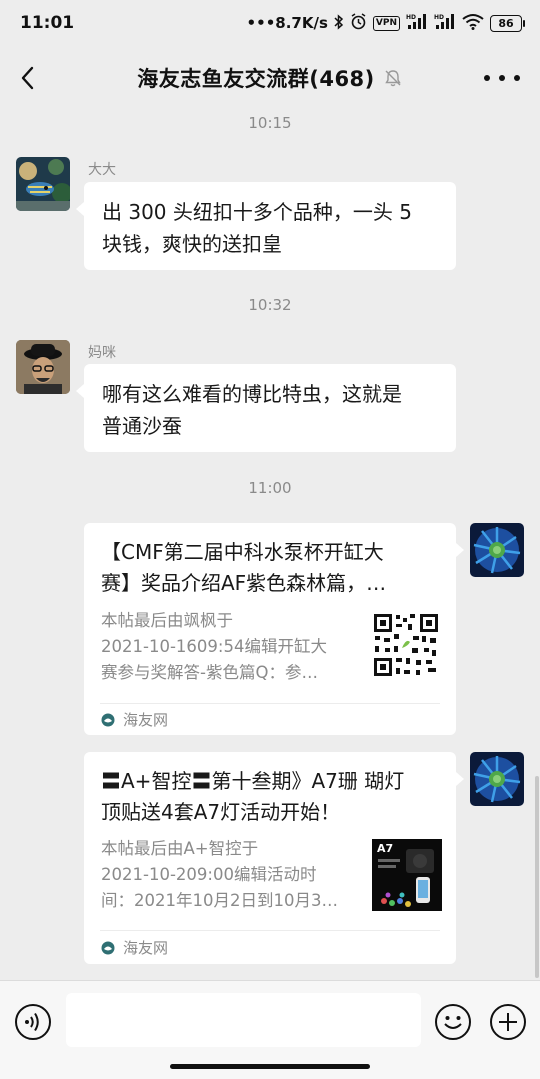 Image resolution: width=540 pixels, height=1079 pixels. What do you see at coordinates (142, 426) in the screenshot?
I see `message-text-line: 普通沙蚕` at bounding box center [142, 426].